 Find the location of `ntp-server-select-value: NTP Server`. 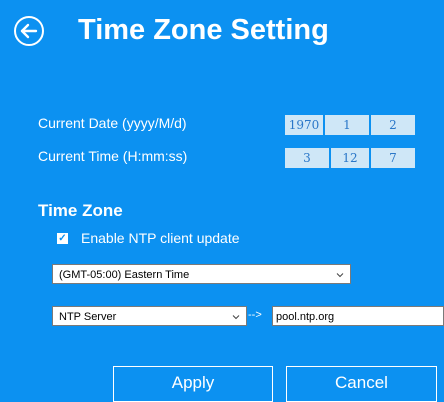

ntp-server-select-value: NTP Server is located at coordinates (88, 317).